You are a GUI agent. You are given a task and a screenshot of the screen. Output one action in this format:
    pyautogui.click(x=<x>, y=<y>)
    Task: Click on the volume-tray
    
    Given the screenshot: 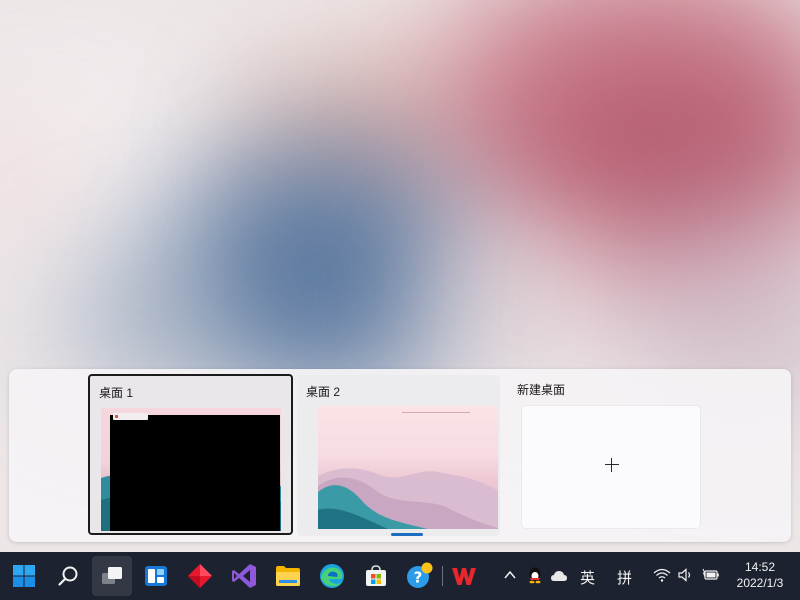 What is the action you would take?
    pyautogui.click(x=686, y=577)
    